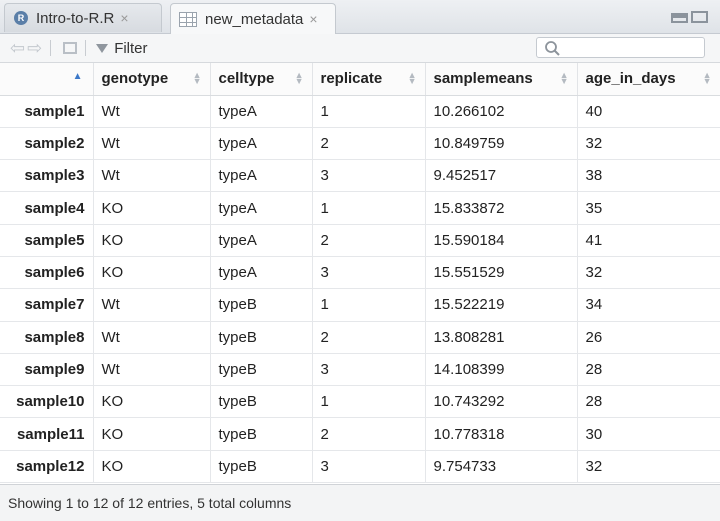 This screenshot has width=720, height=521. Describe the element at coordinates (648, 434) in the screenshot. I see `age-in-days-cell: 30` at that location.